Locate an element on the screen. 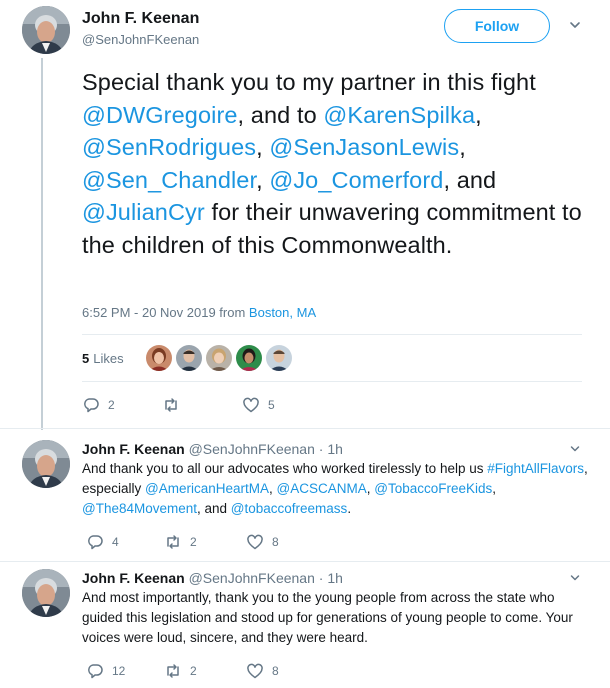 The height and width of the screenshot is (688, 610). like-count: 5 is located at coordinates (271, 405).